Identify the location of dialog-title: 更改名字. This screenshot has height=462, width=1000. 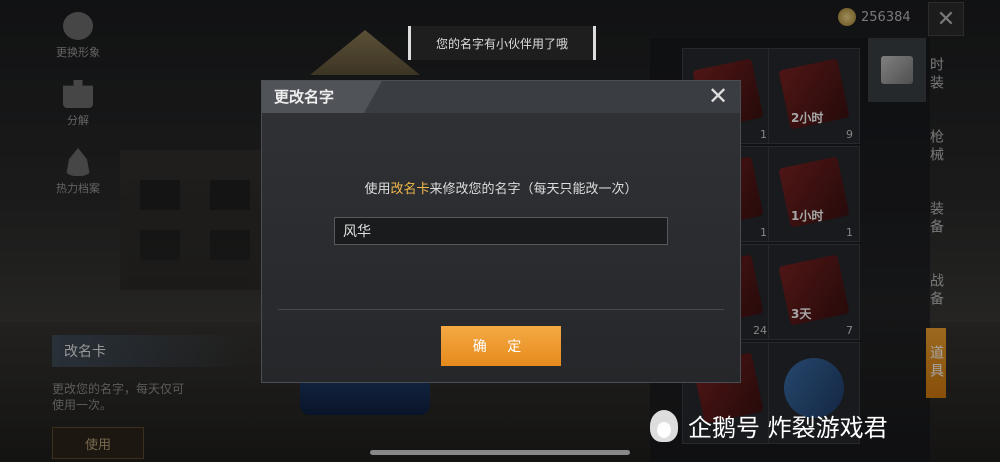
(322, 97).